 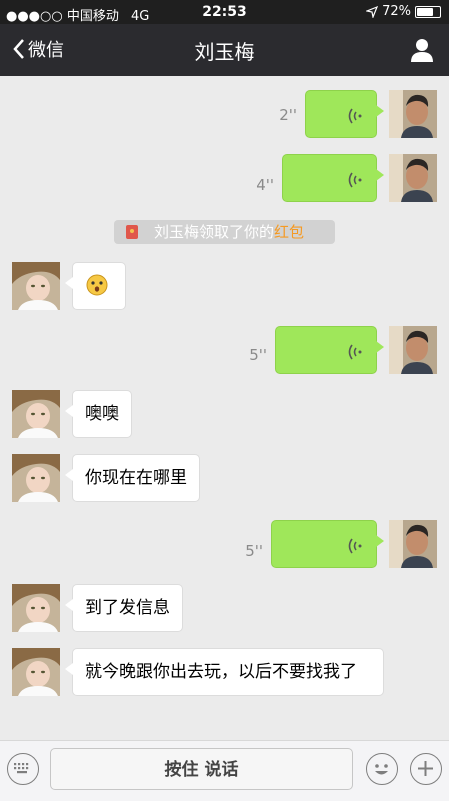 I want to click on text-message-bubble: 到了发信息, so click(x=124, y=608).